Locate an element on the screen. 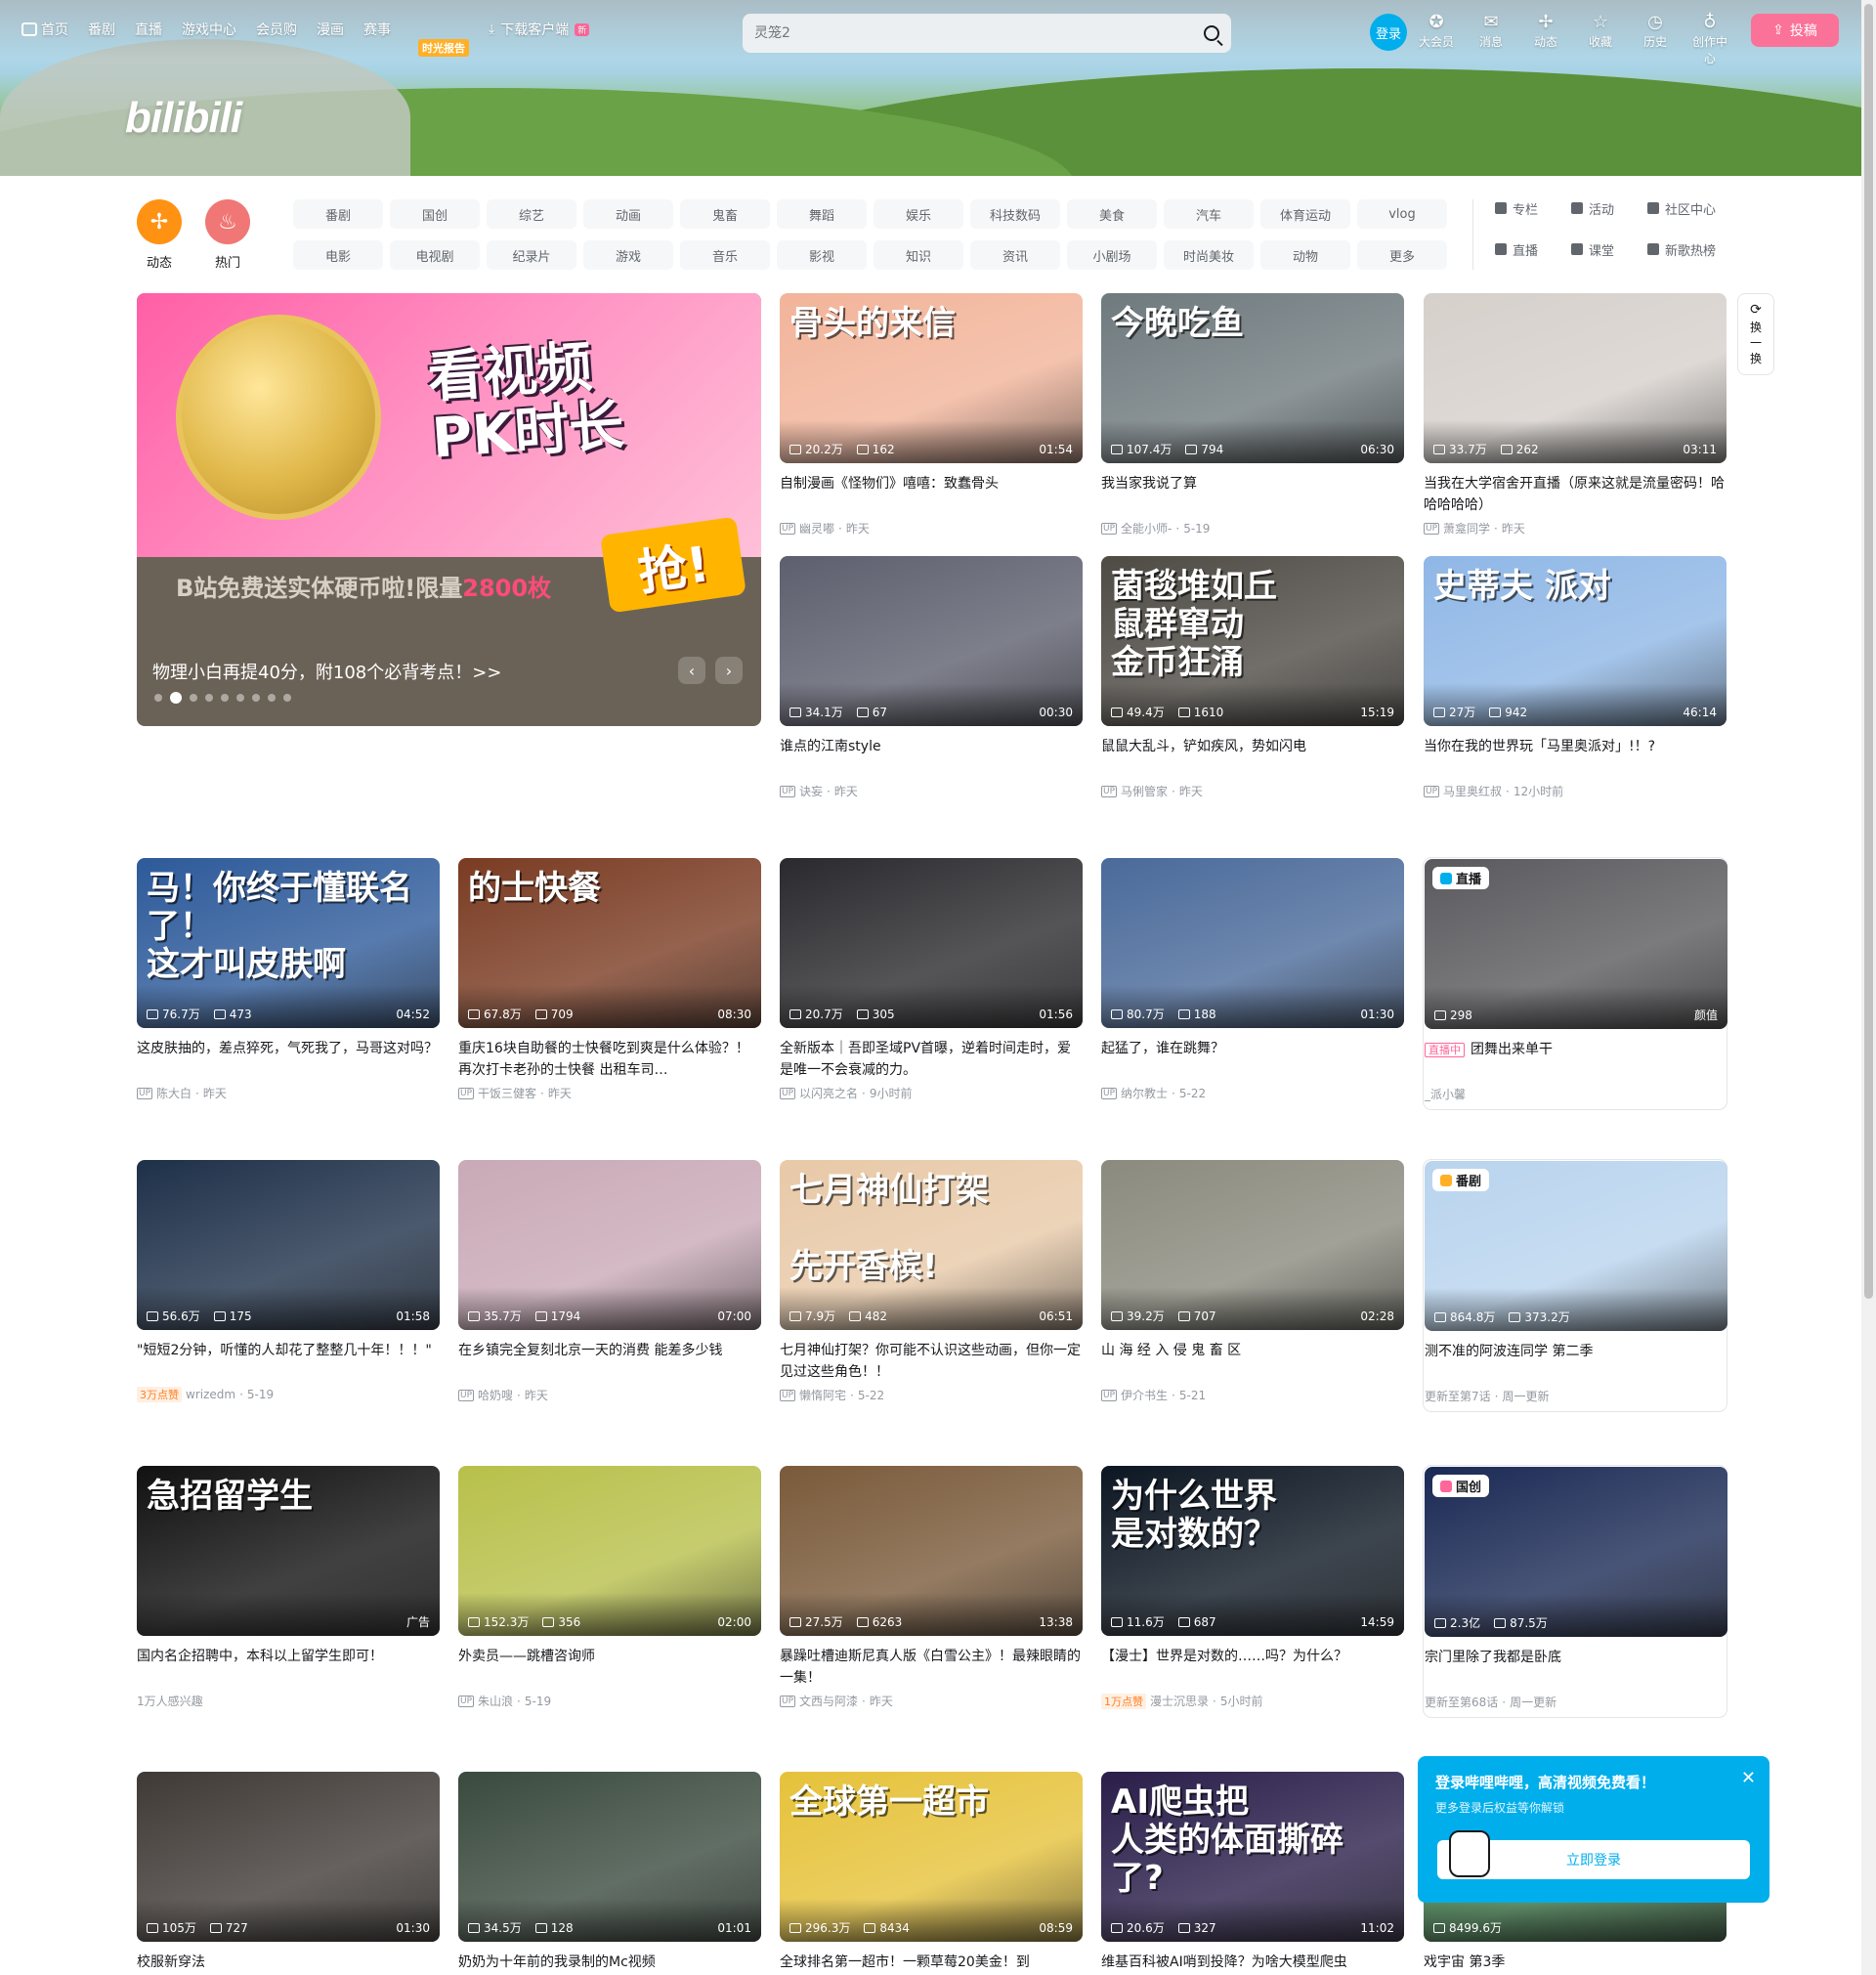 This screenshot has width=1876, height=1975. video-thumbnail: 菌毯堆如丘 鼠群窜动 金币狂涌 49.4万 1610 15:19 is located at coordinates (1252, 641).